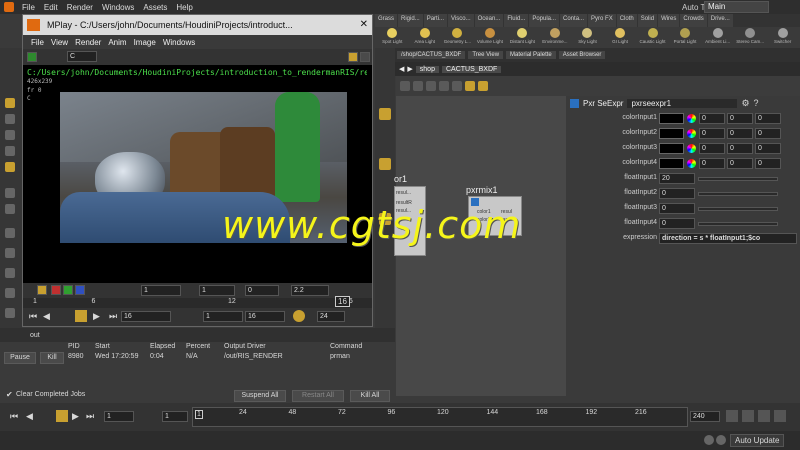 This screenshot has height=450, width=800. Describe the element at coordinates (32, 57) in the screenshot. I see `mplay-view-icon` at that location.